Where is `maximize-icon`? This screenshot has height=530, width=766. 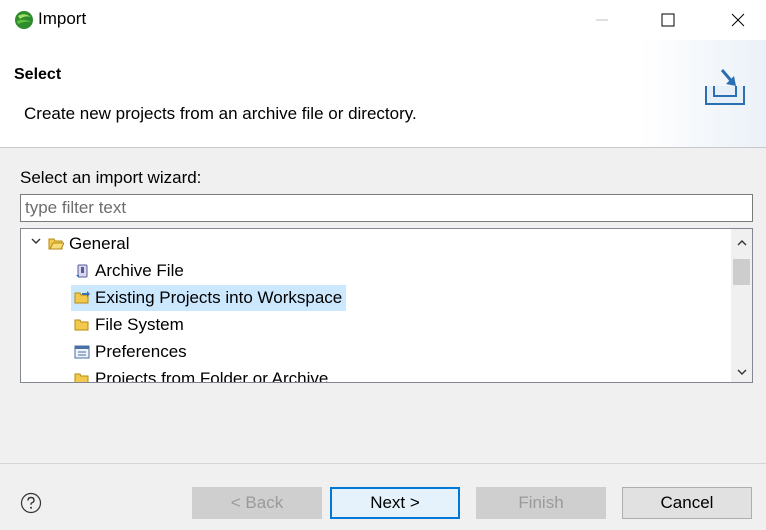
maximize-icon is located at coordinates (668, 20).